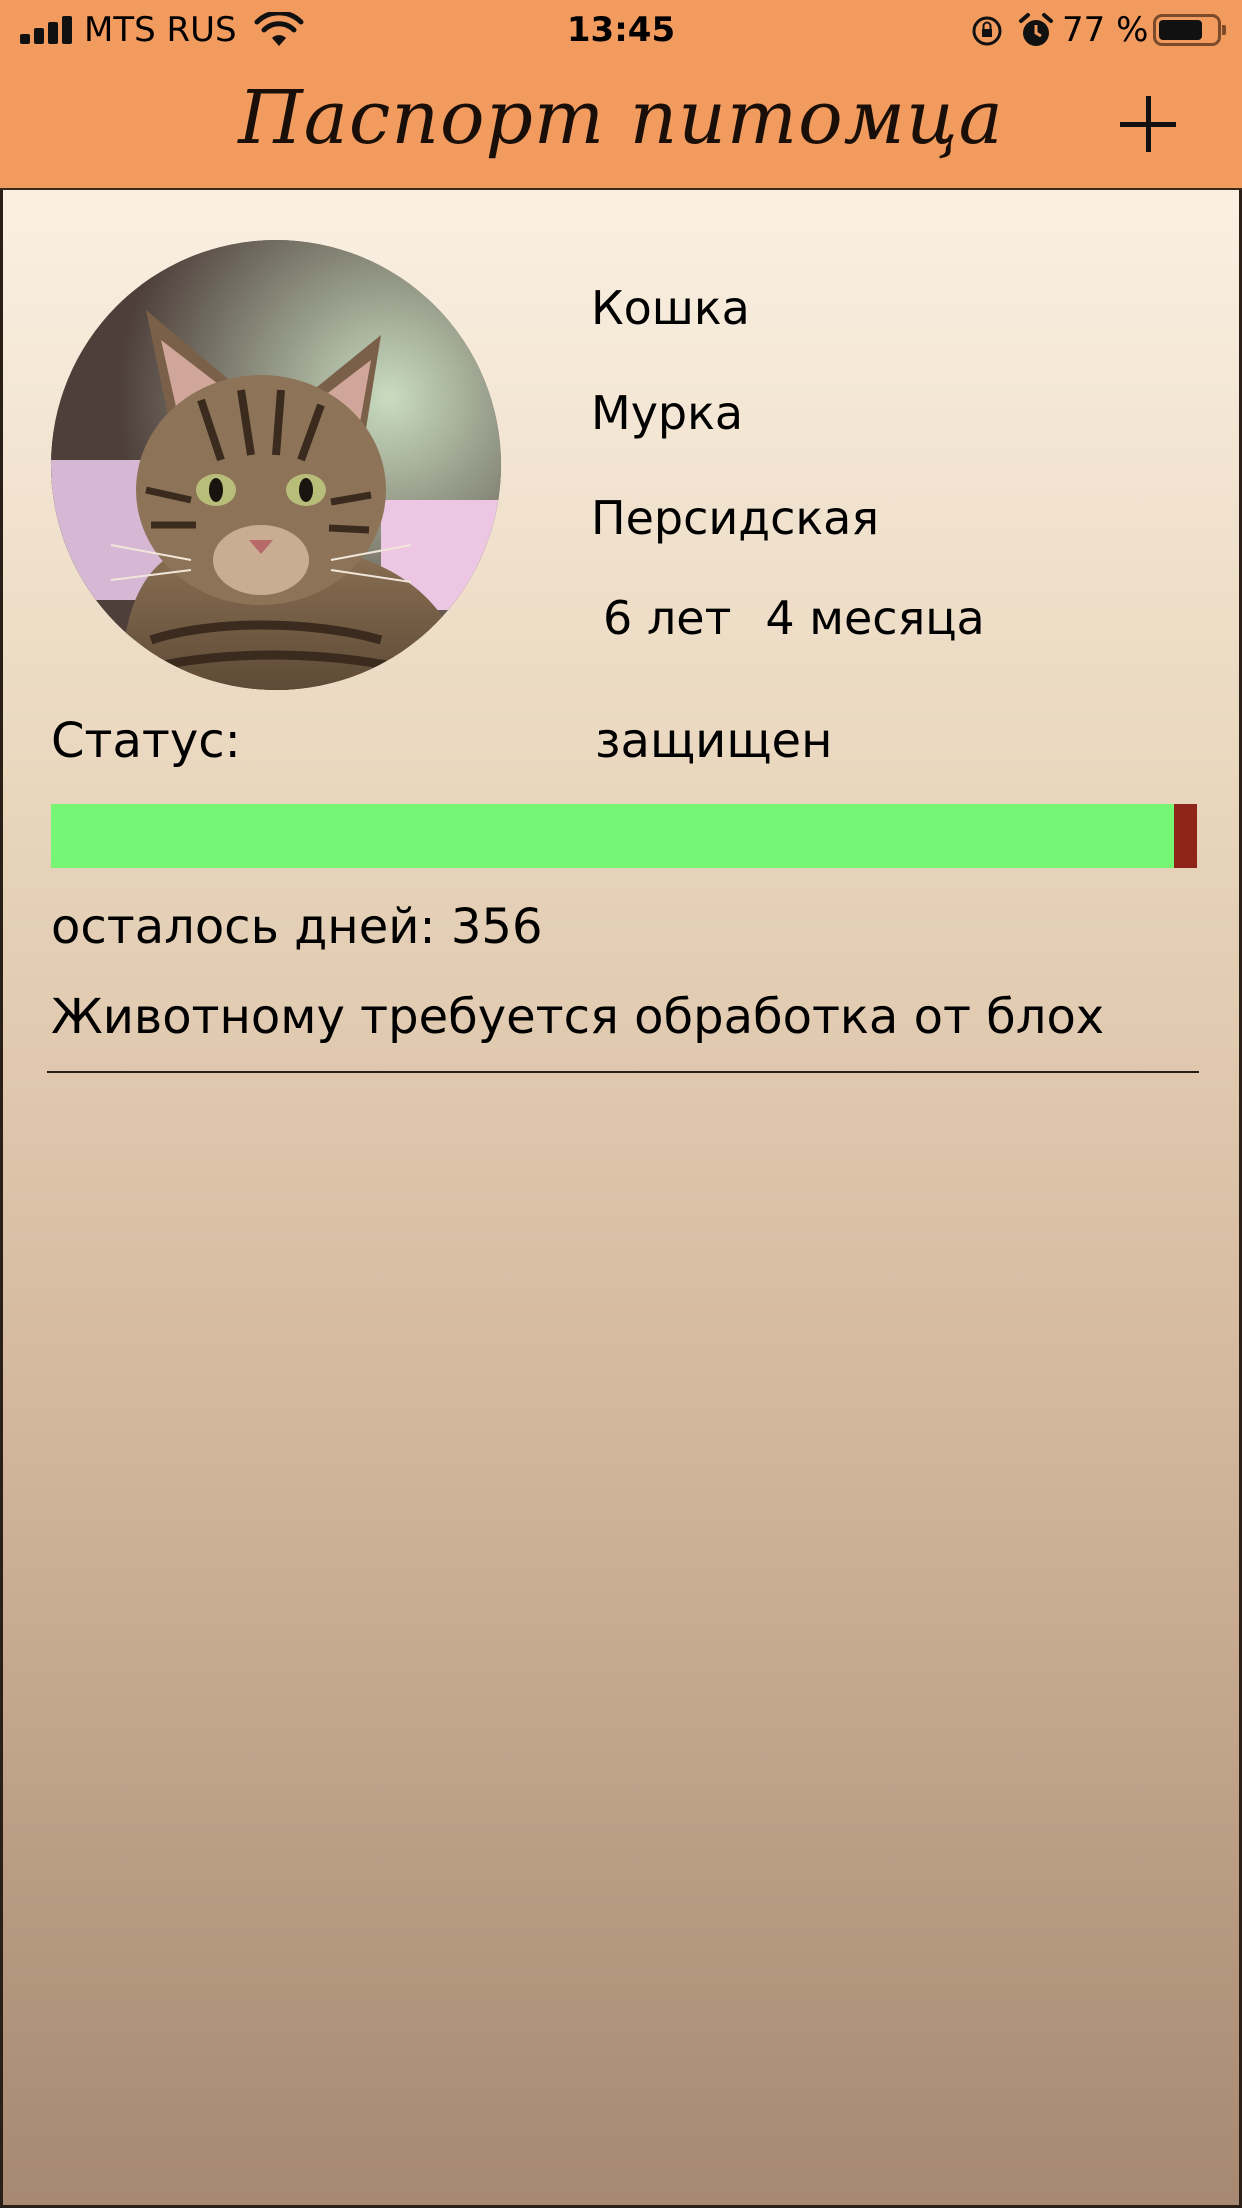  Describe the element at coordinates (160, 30) in the screenshot. I see `carrier-name: MTS RUS` at that location.